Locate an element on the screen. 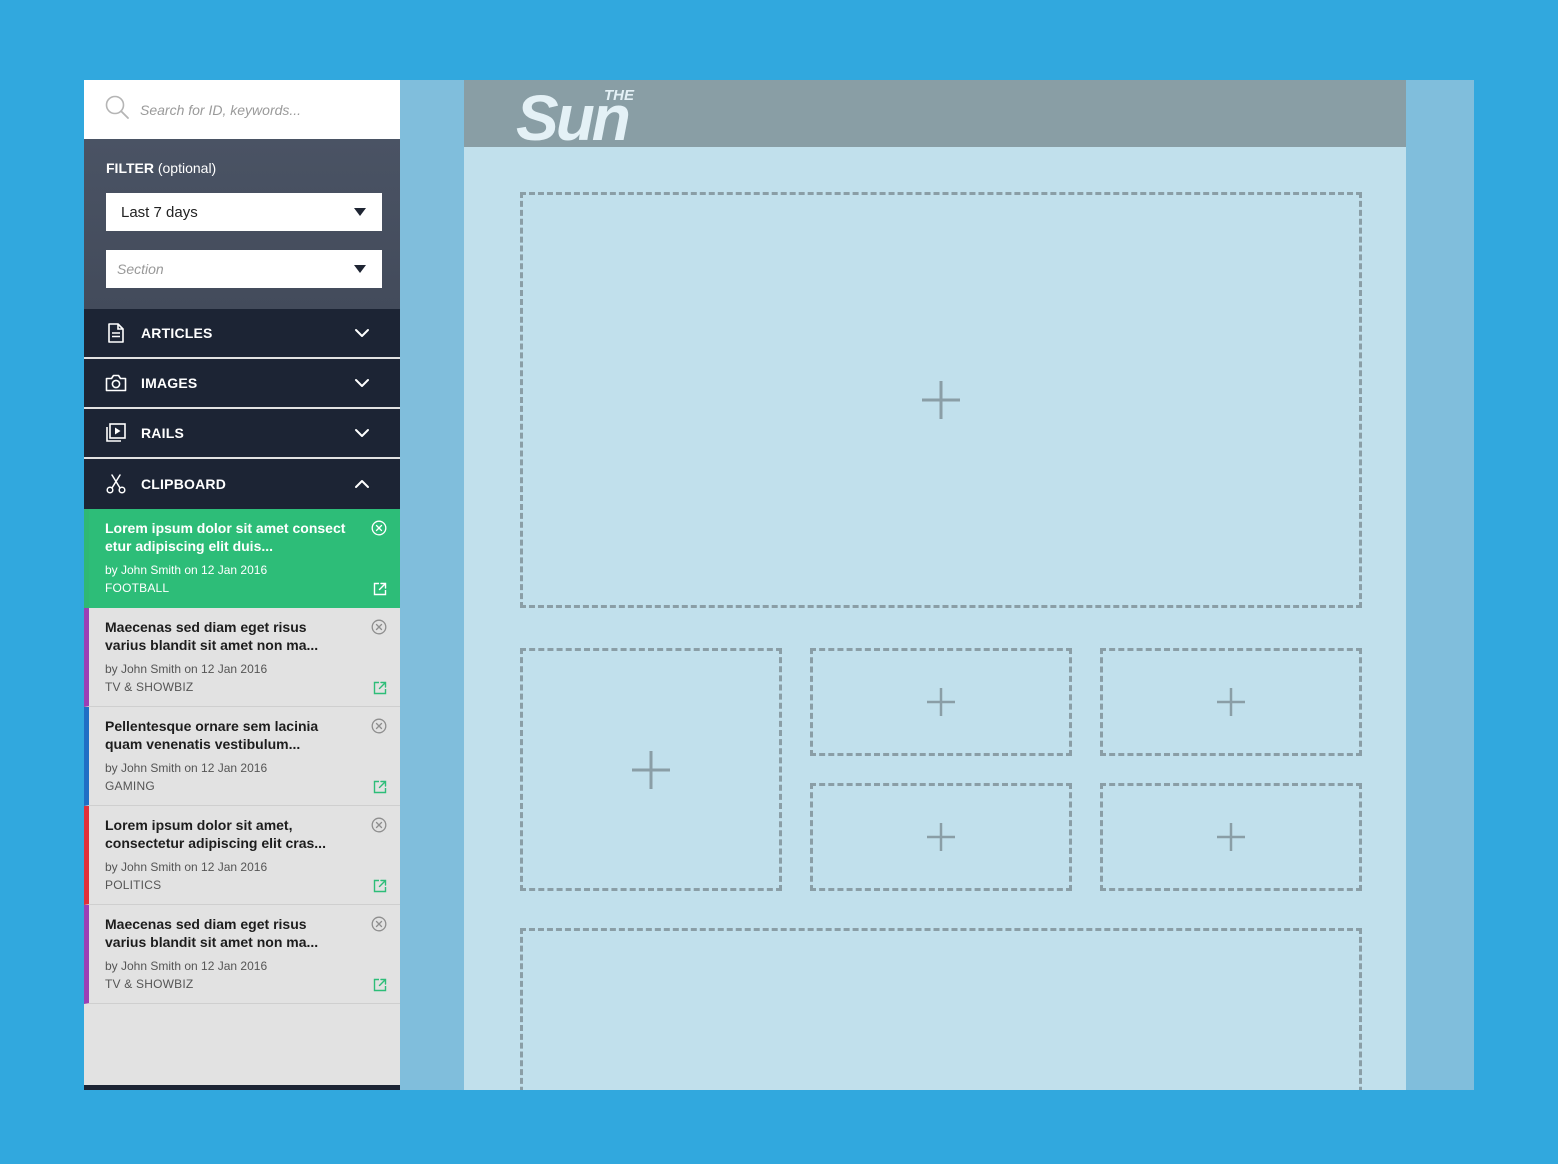 This screenshot has width=1558, height=1164. layout-slot-bottom is located at coordinates (941, 1009).